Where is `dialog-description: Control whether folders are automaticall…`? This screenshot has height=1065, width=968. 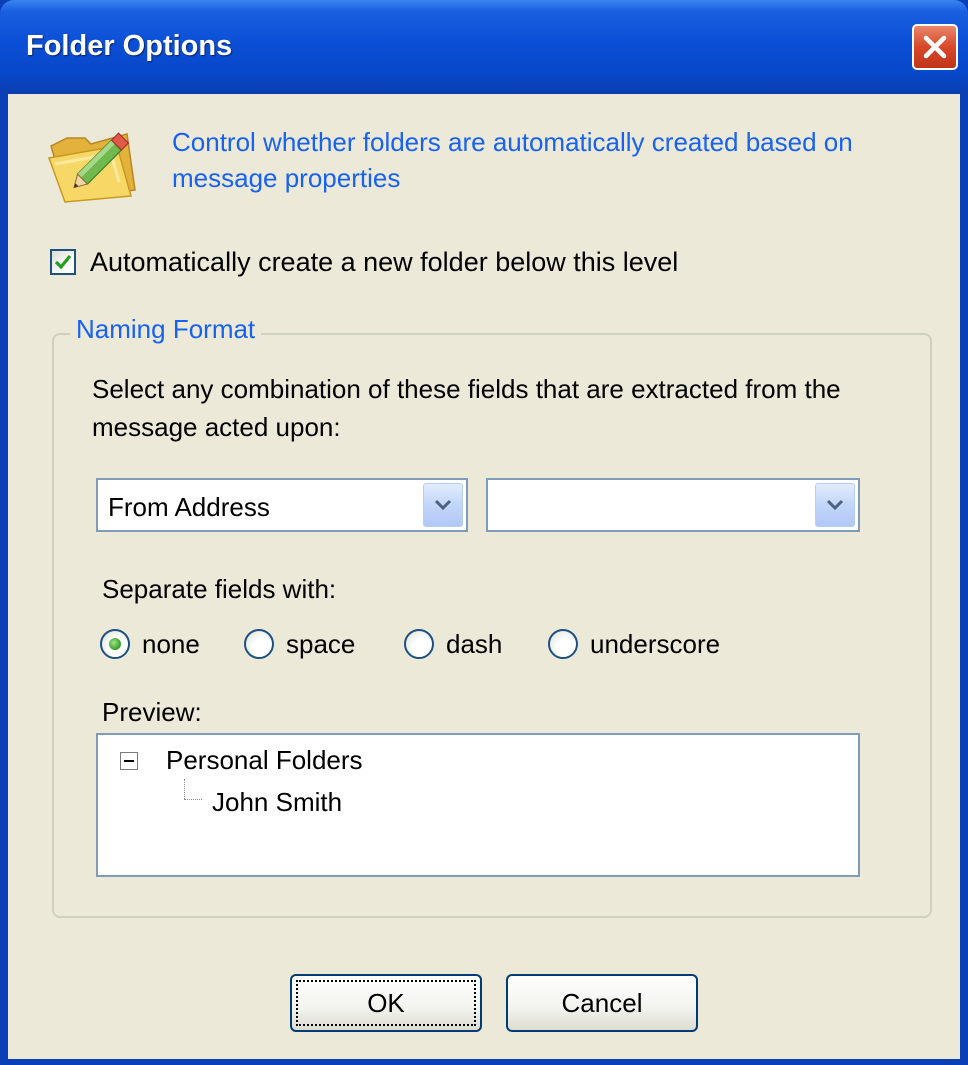 dialog-description: Control whether folders are automaticall… is located at coordinates (512, 160).